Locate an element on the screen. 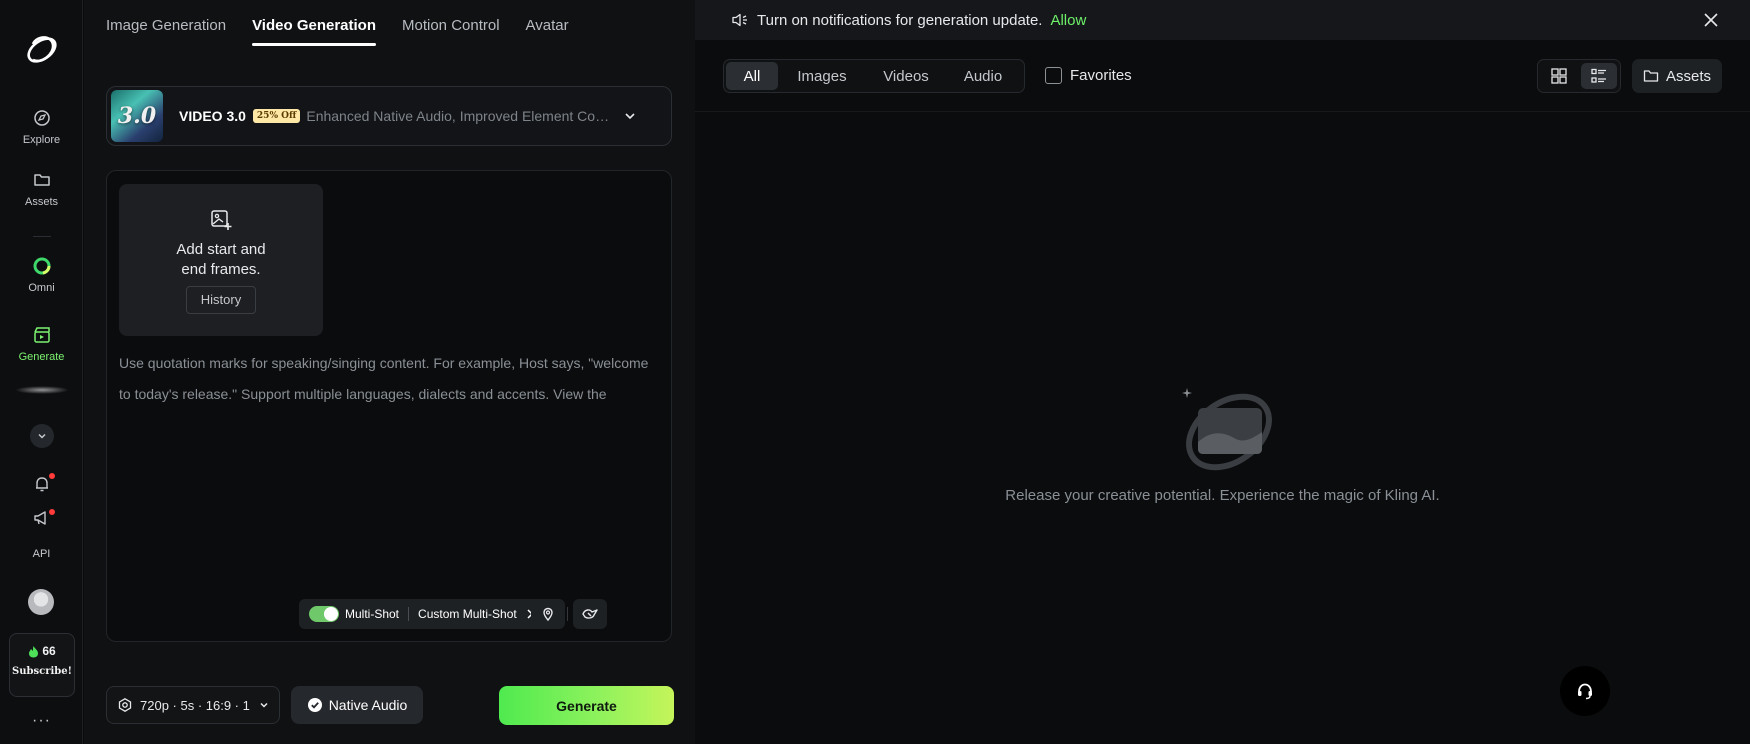 This screenshot has width=1750, height=744. rail-item-omni: Omni is located at coordinates (41, 275).